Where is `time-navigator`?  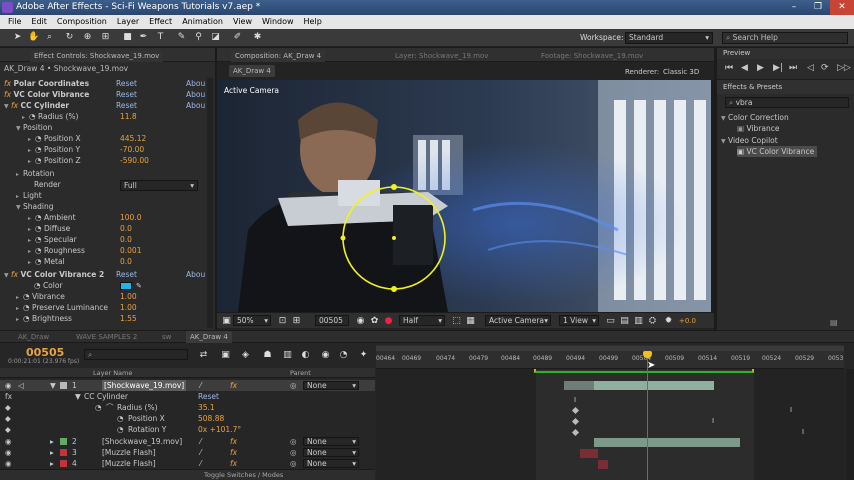
time-navigator is located at coordinates (610, 348).